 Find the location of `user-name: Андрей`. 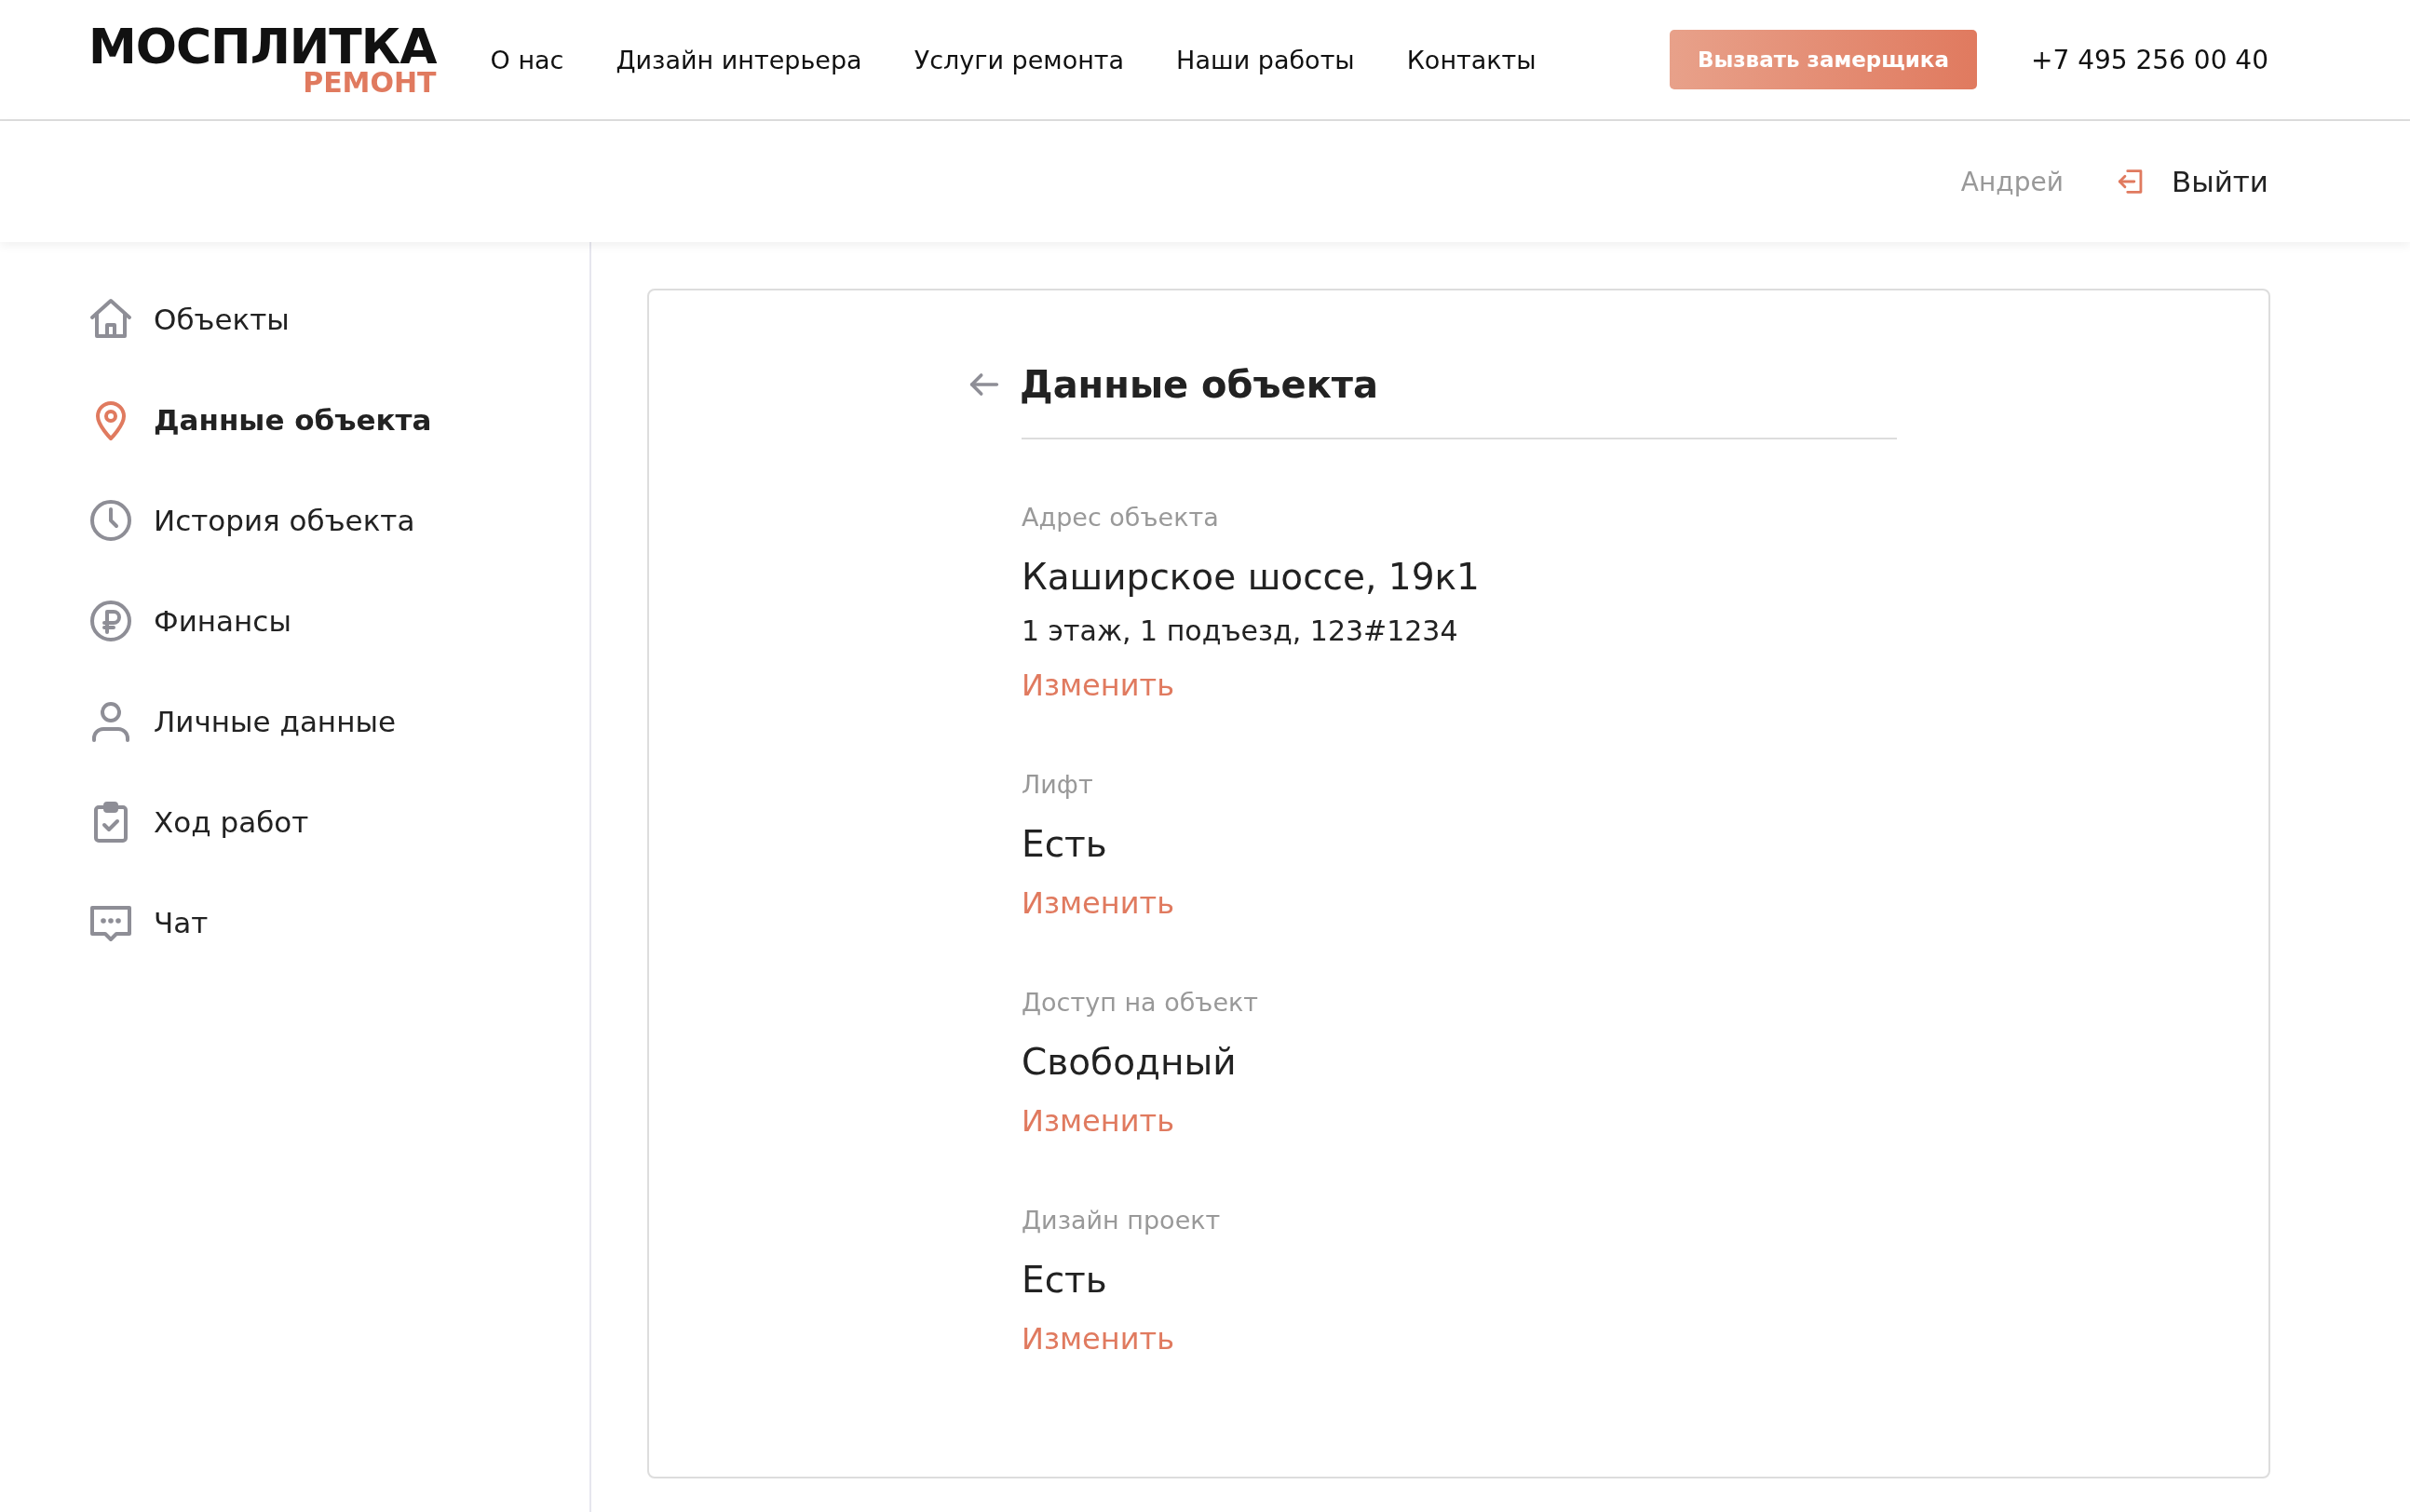

user-name: Андрей is located at coordinates (2012, 181).